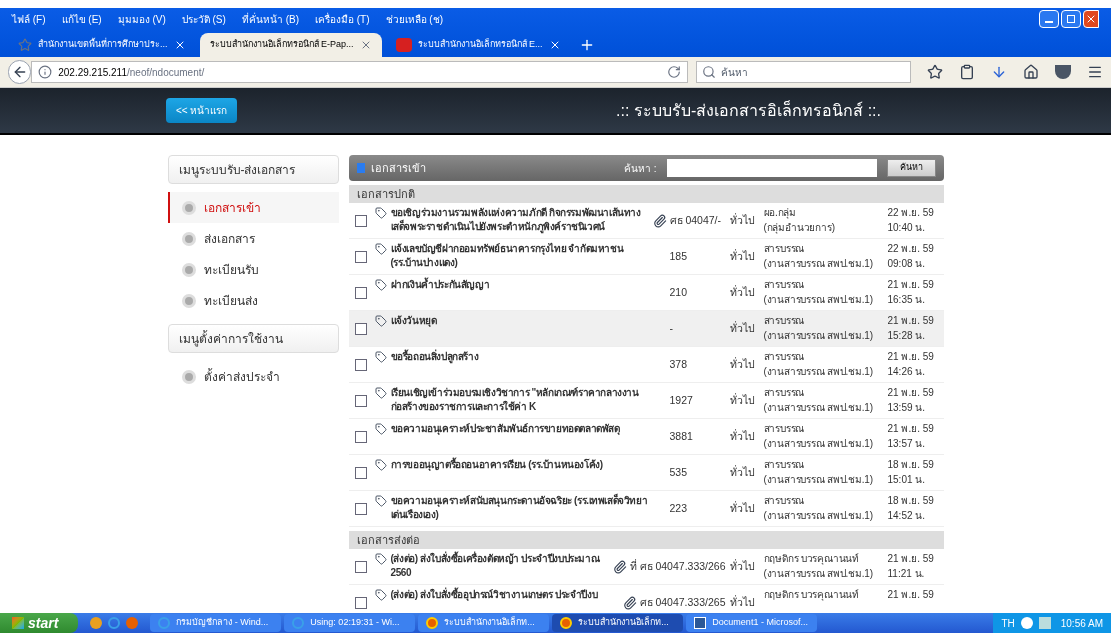  Describe the element at coordinates (203, 19) in the screenshot. I see `menu-item: ประวัติ (S)` at that location.